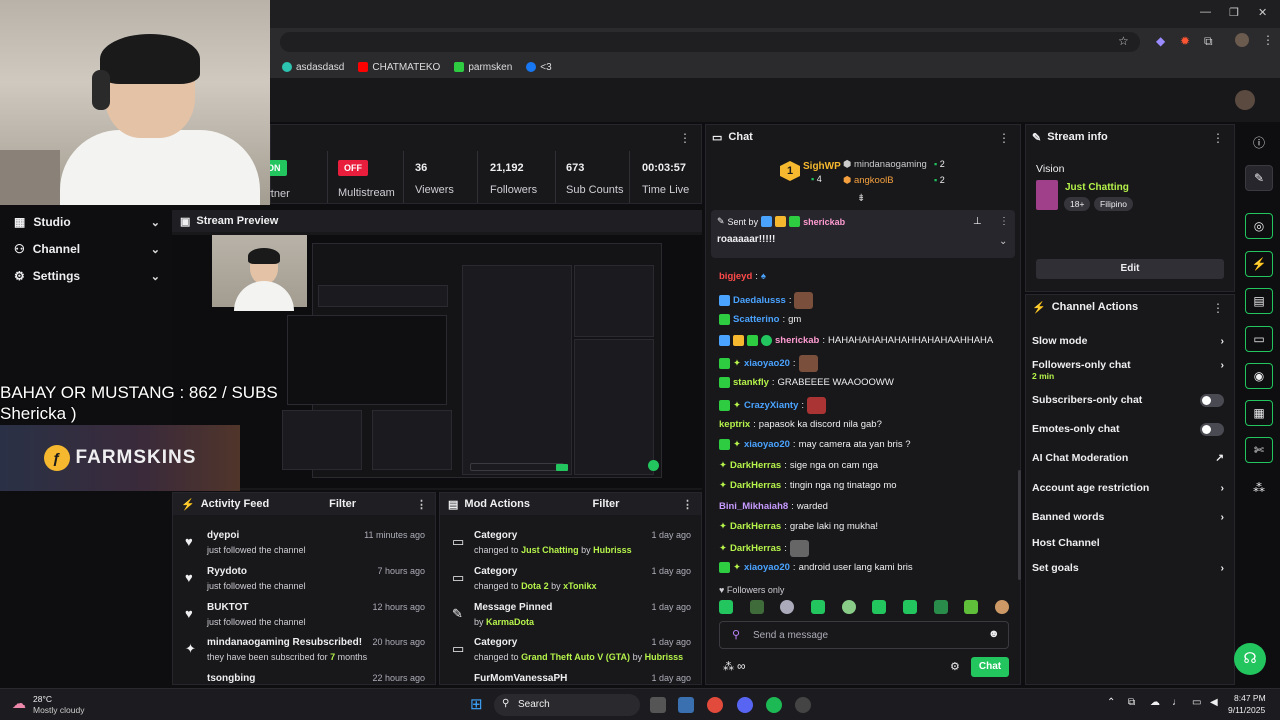 The width and height of the screenshot is (1280, 720). I want to click on sparkle-icon: ✦, so click(190, 648).